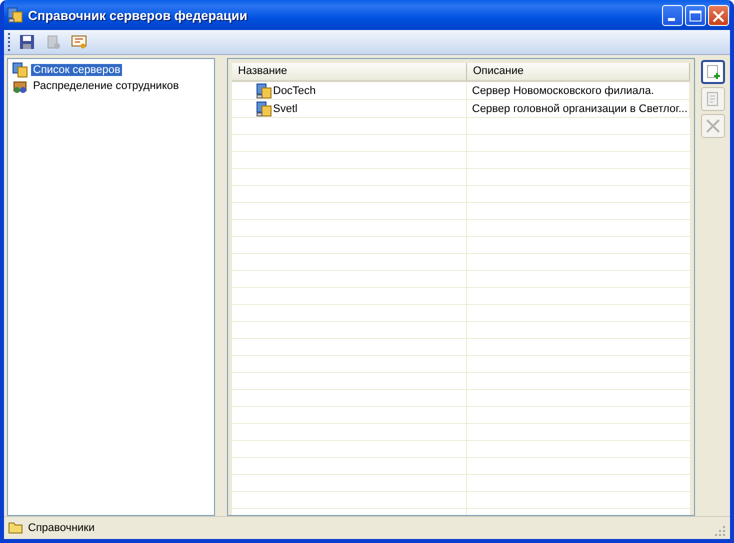  What do you see at coordinates (713, 99) in the screenshot?
I see `document-icon` at bounding box center [713, 99].